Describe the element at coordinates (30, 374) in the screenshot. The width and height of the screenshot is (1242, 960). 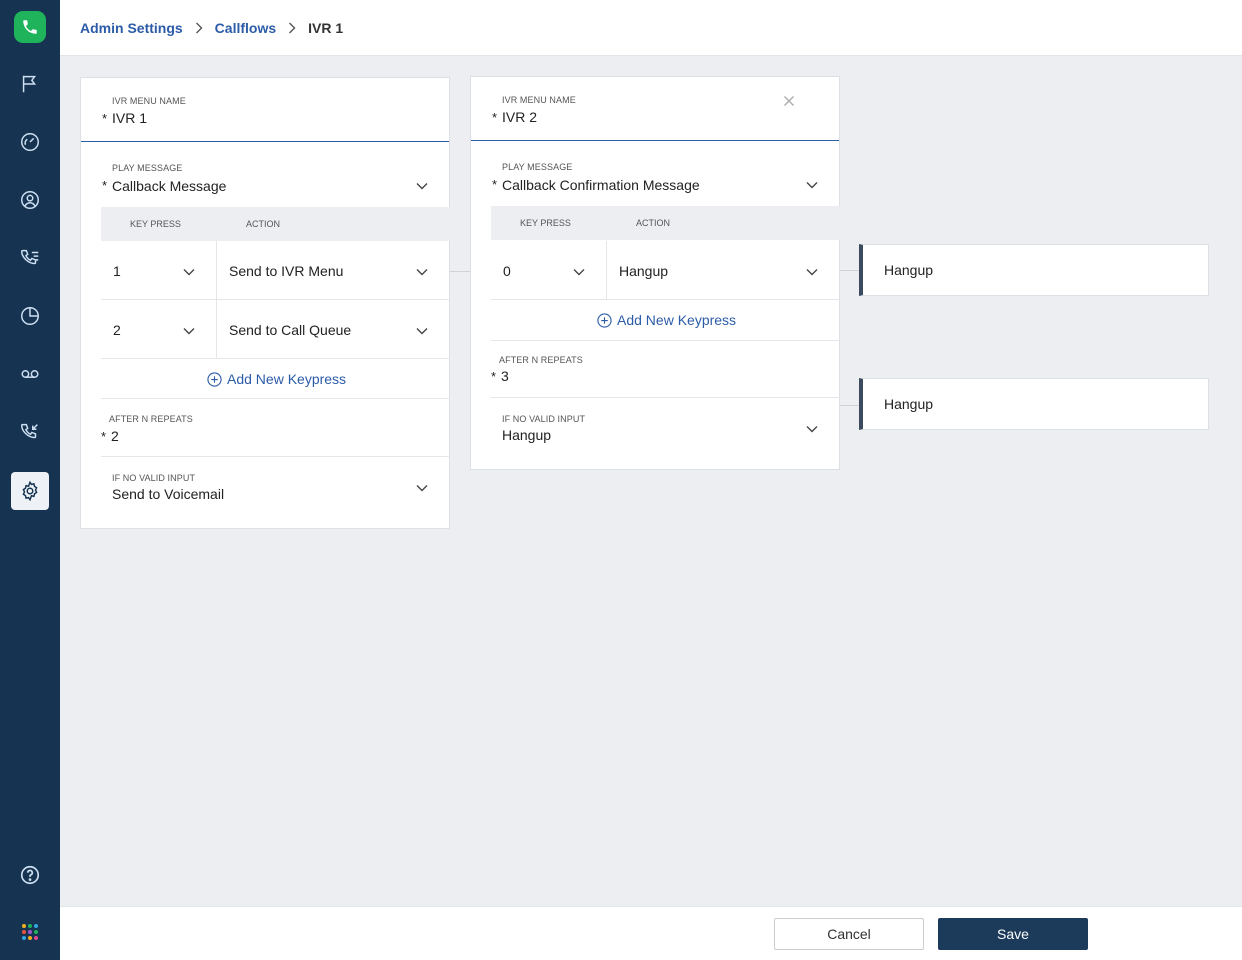
I see `voicemail-icon` at that location.